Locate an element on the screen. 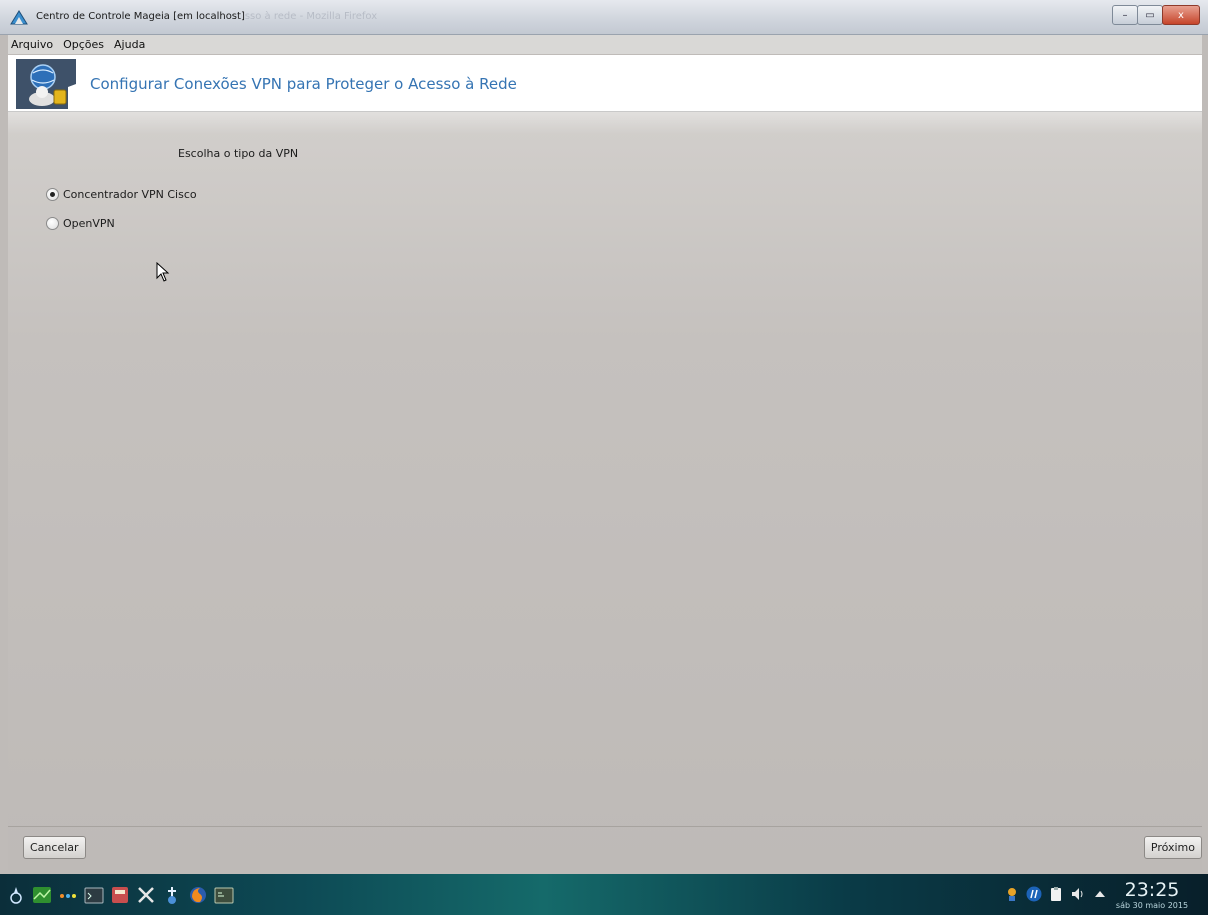 The height and width of the screenshot is (915, 1208). mageia-menu-icon is located at coordinates (16, 895).